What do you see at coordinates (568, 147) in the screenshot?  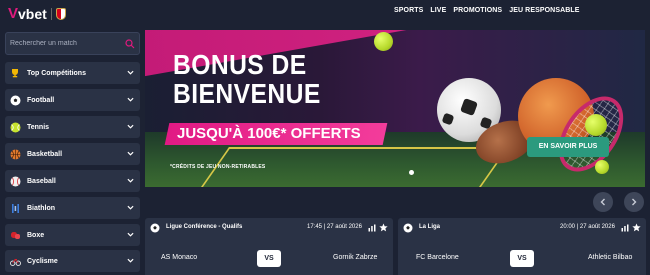 I see `learn-more-button: EN SAVOIR PLUS` at bounding box center [568, 147].